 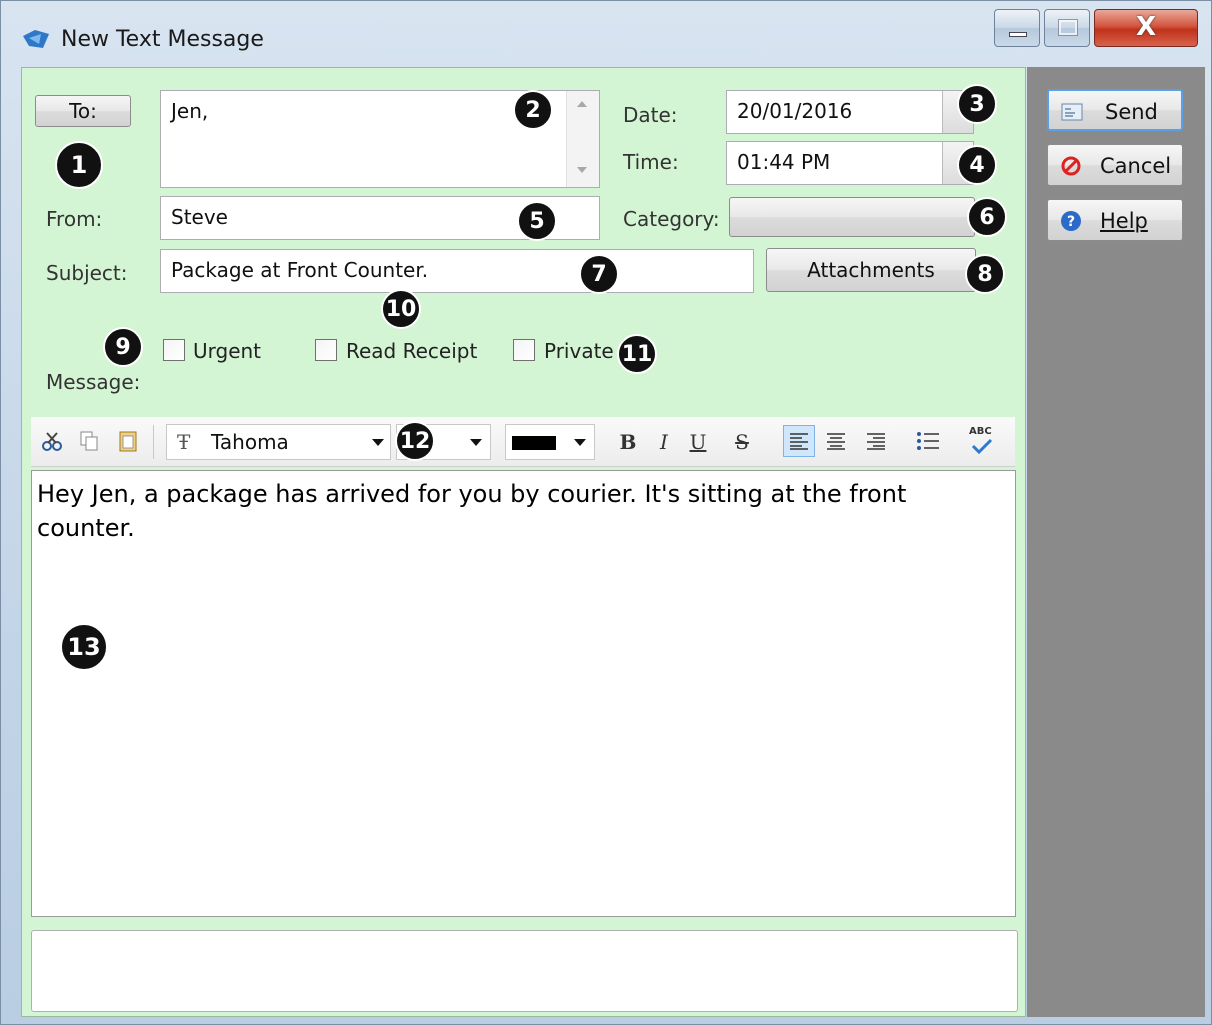 What do you see at coordinates (637, 354) in the screenshot?
I see `callout-11: 11` at bounding box center [637, 354].